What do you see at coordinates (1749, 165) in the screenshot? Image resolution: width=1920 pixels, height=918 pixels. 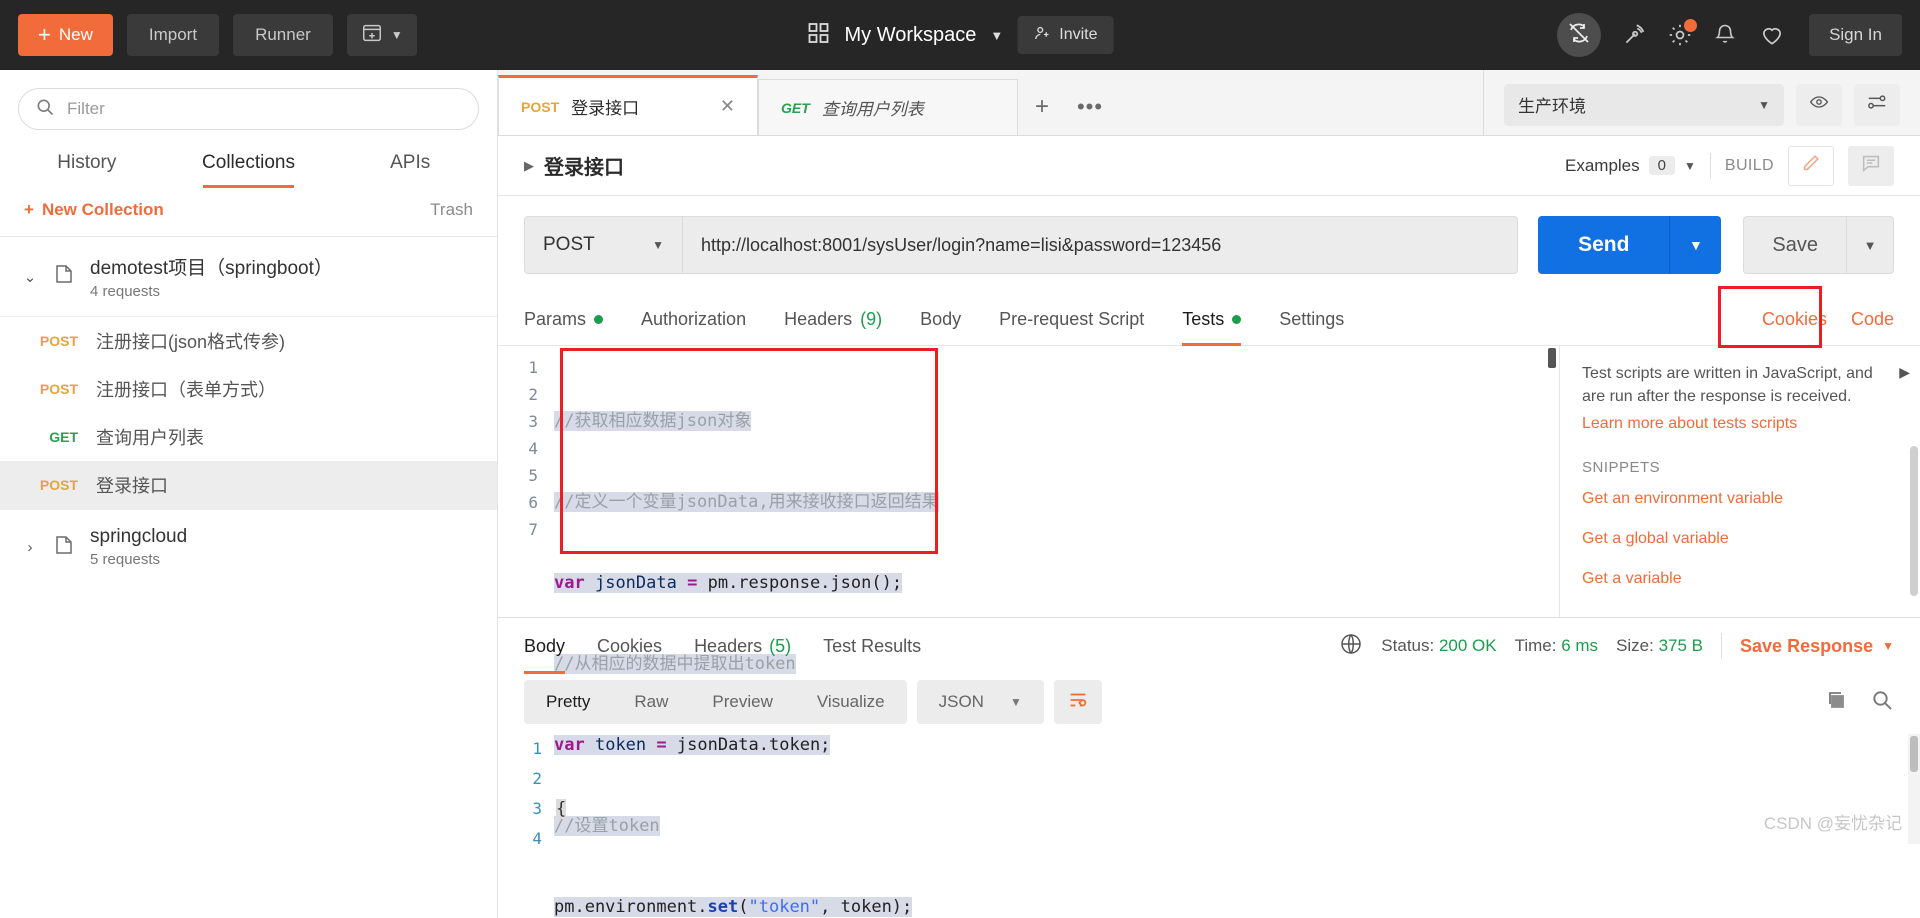 I see `build-label: BUILD` at bounding box center [1749, 165].